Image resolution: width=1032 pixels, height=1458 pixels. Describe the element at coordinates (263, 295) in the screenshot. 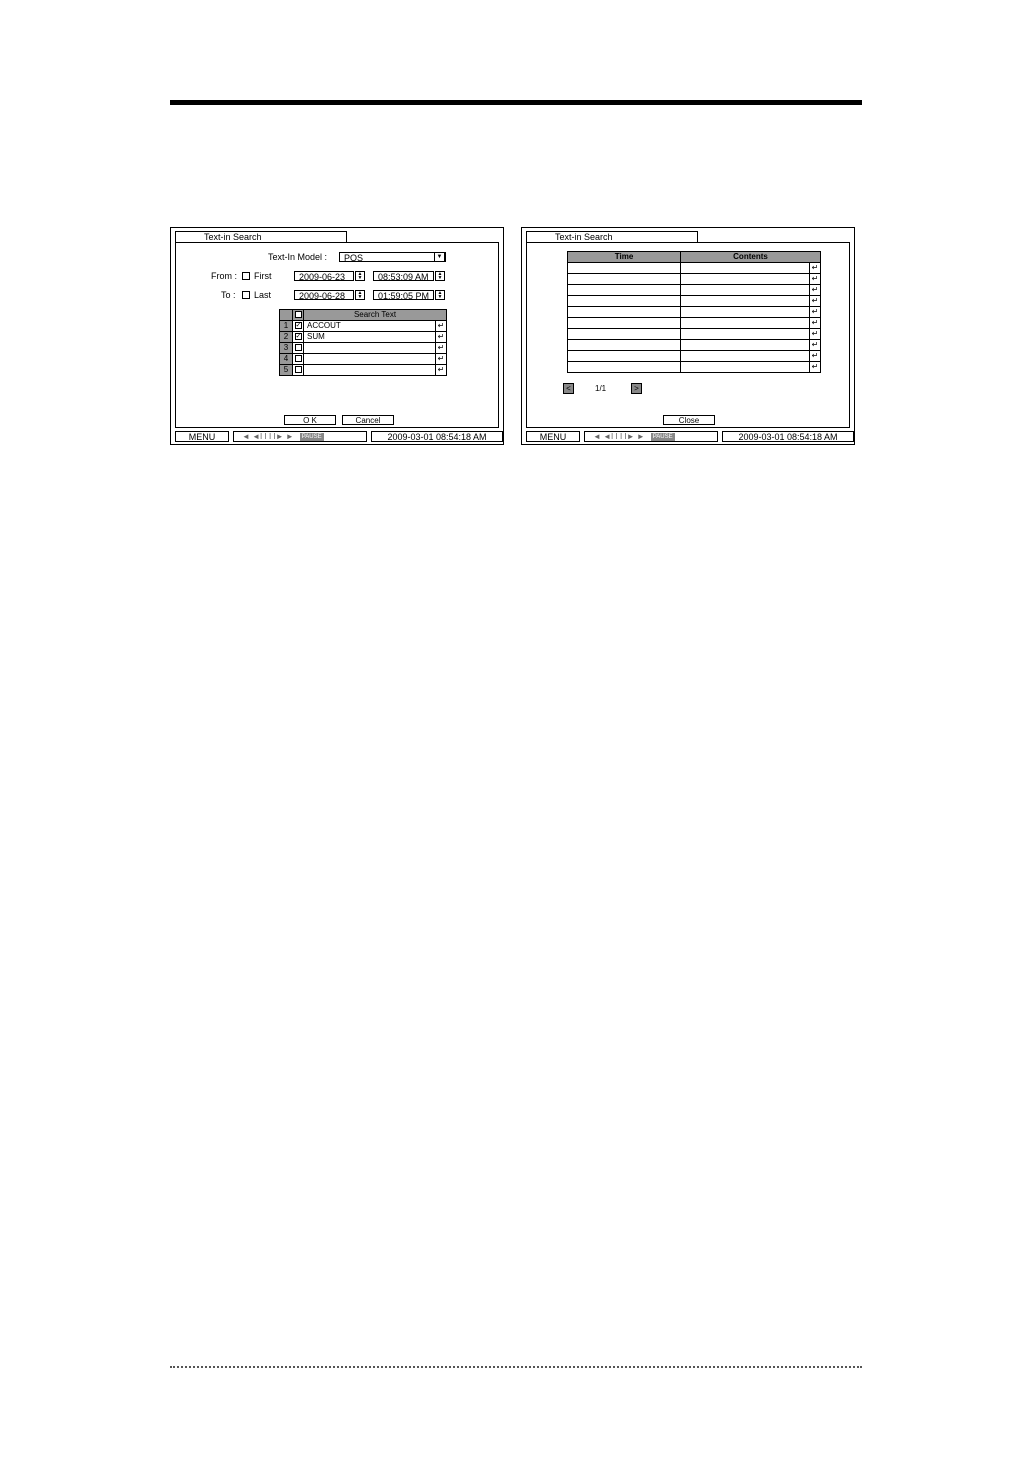

I see `last-label: Last` at that location.